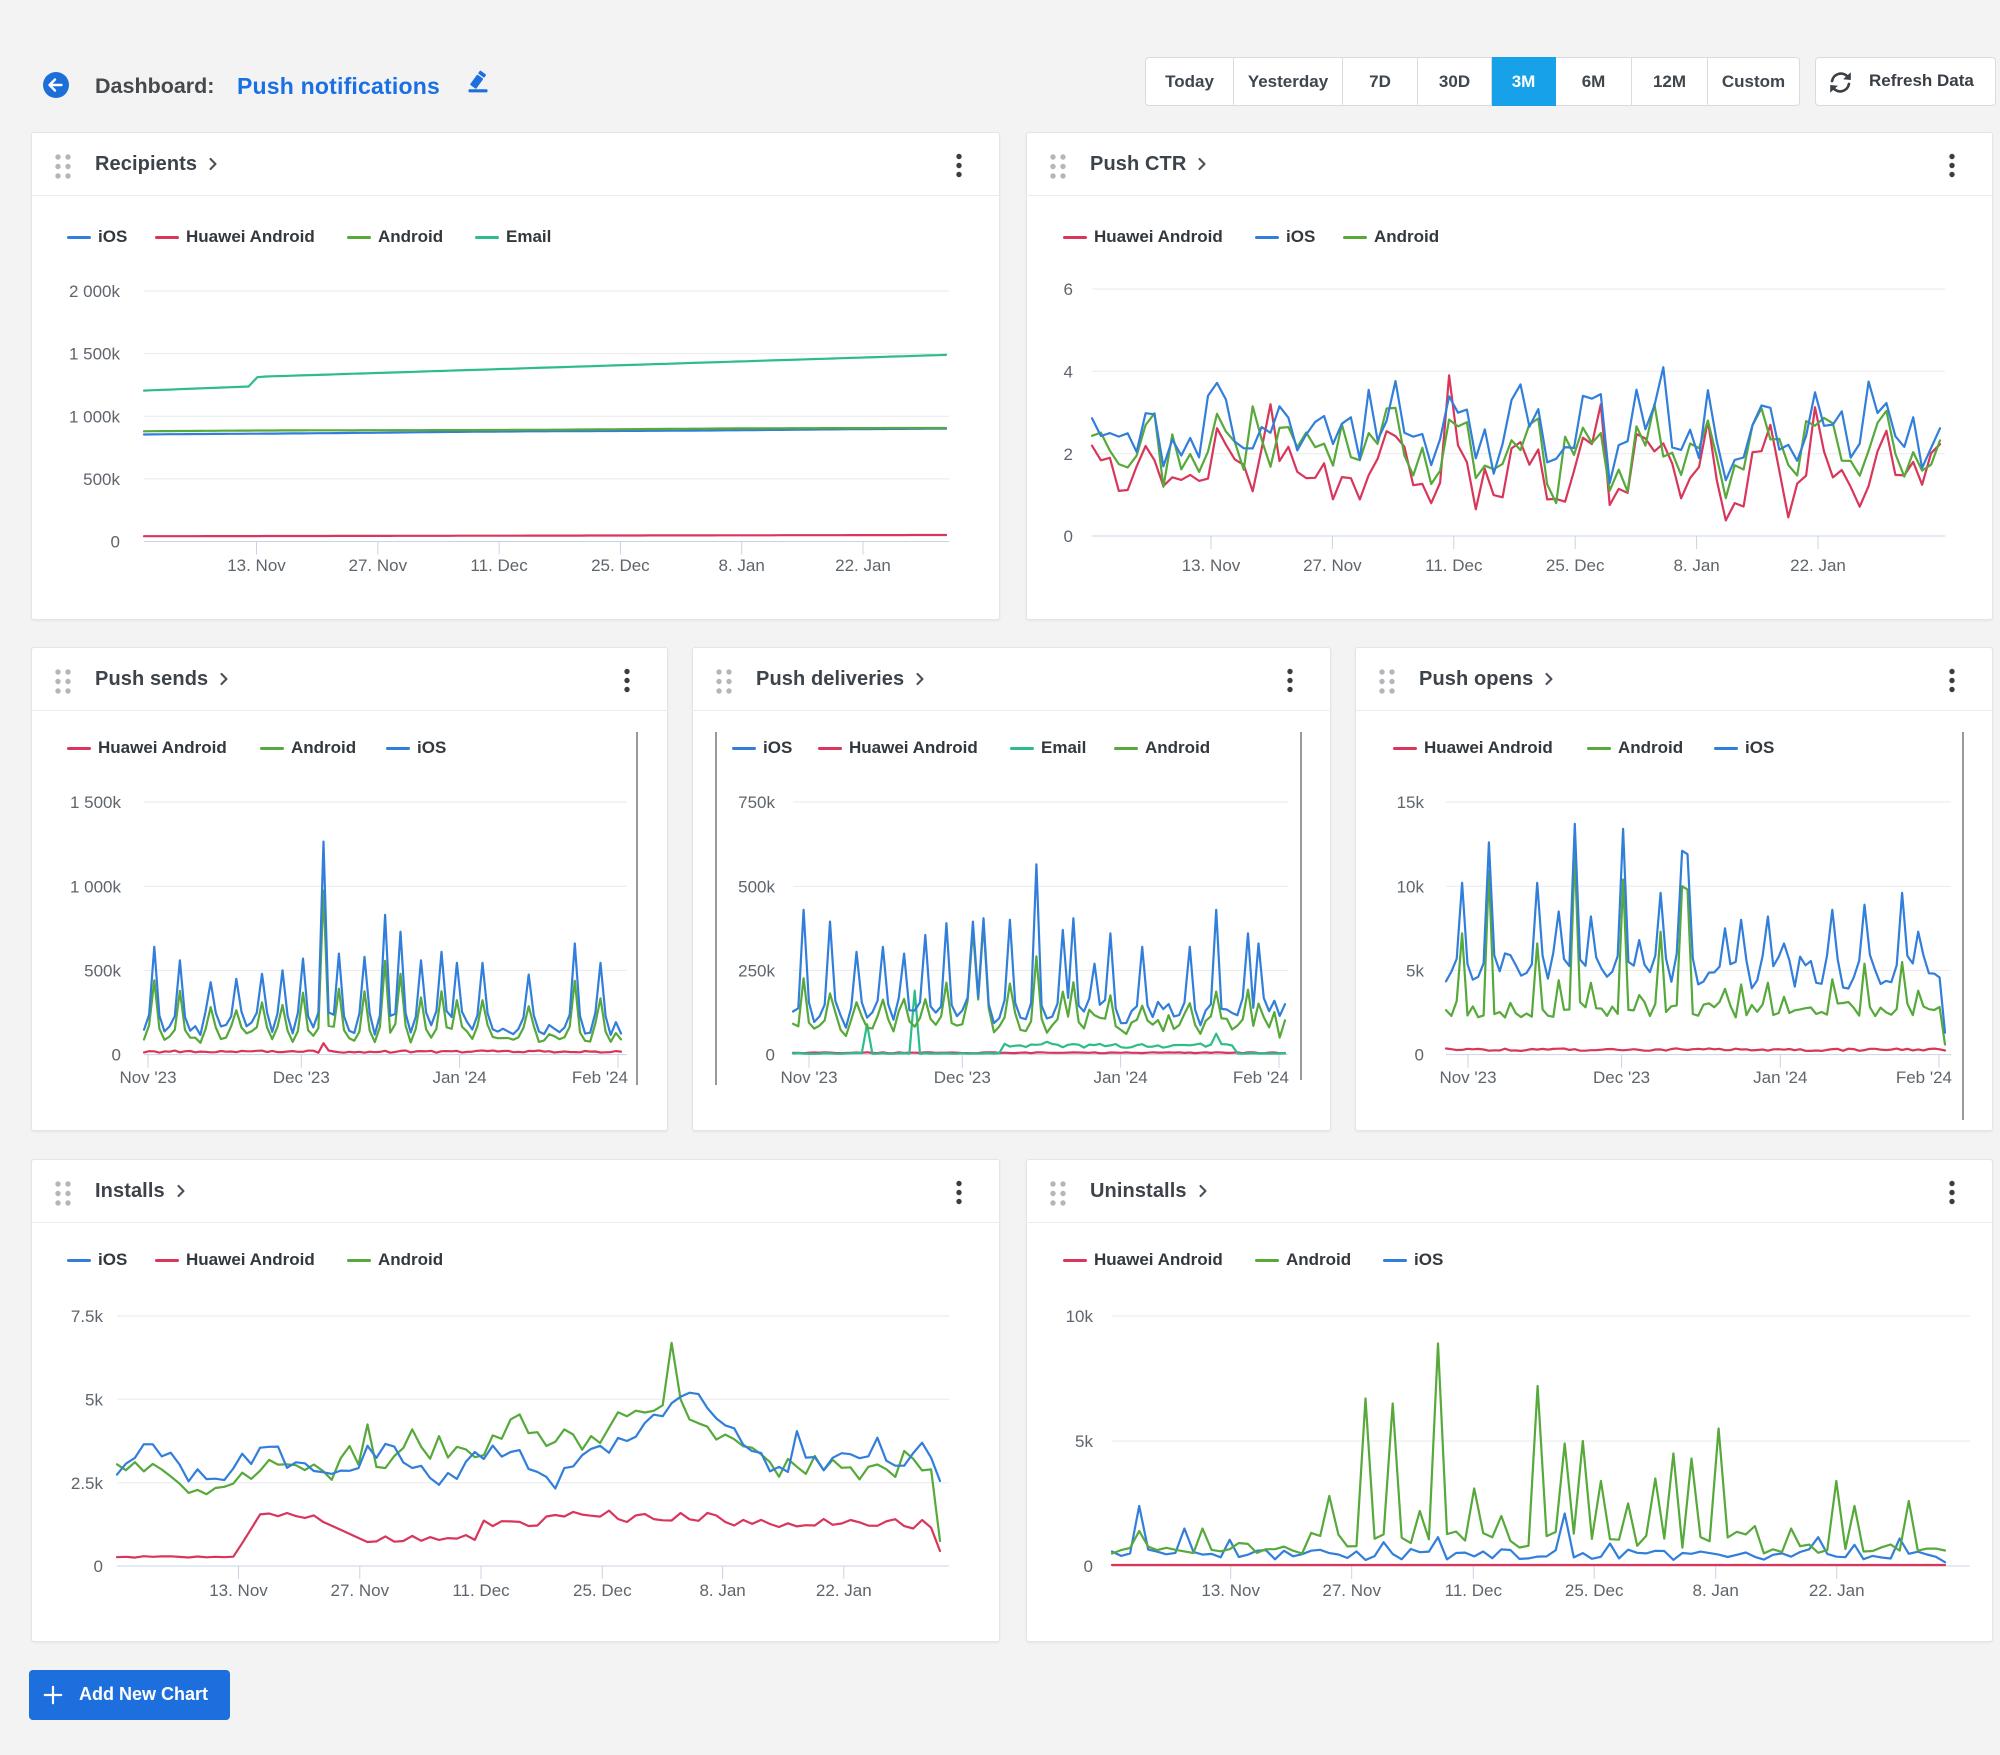 This screenshot has height=1755, width=2000. I want to click on svg-text: 2, so click(1068, 454).